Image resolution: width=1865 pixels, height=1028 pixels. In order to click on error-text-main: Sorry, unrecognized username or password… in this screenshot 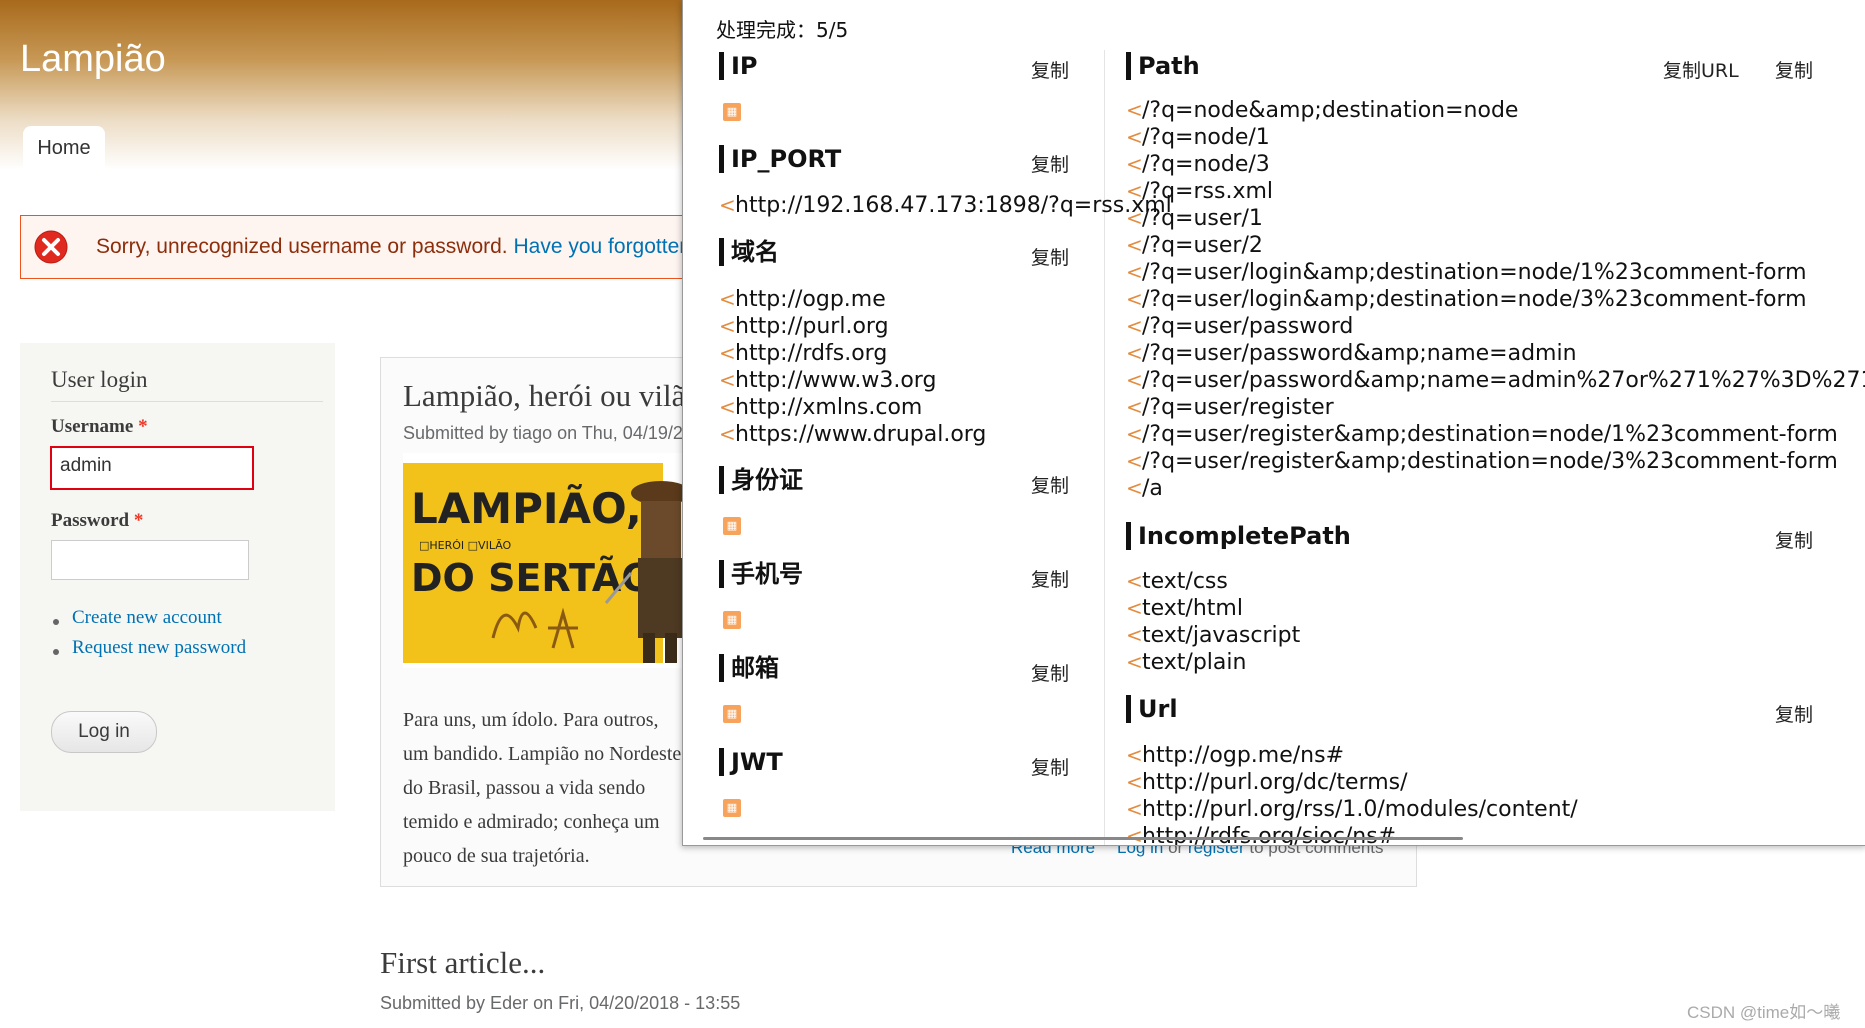, I will do `click(302, 246)`.